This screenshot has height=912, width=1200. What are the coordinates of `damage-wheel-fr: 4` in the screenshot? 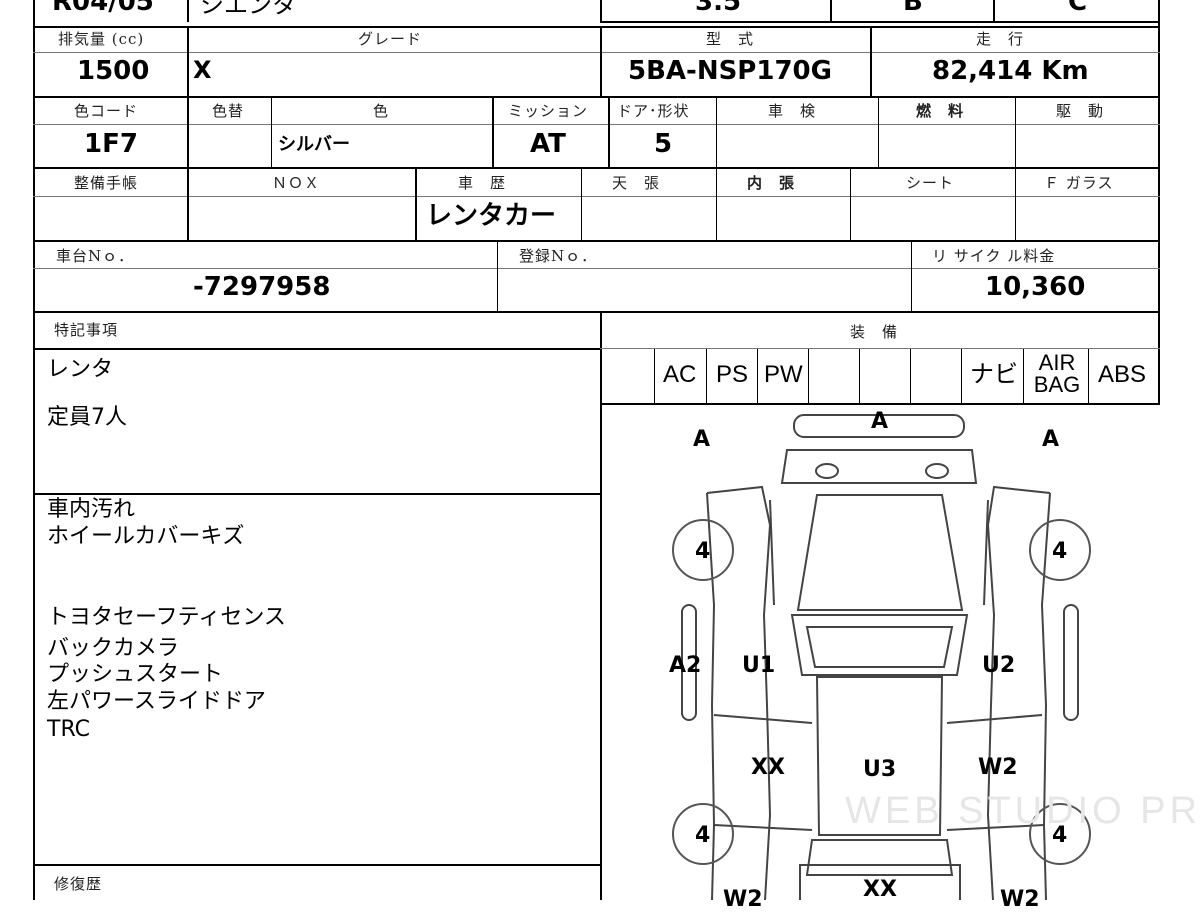 It's located at (1060, 551).